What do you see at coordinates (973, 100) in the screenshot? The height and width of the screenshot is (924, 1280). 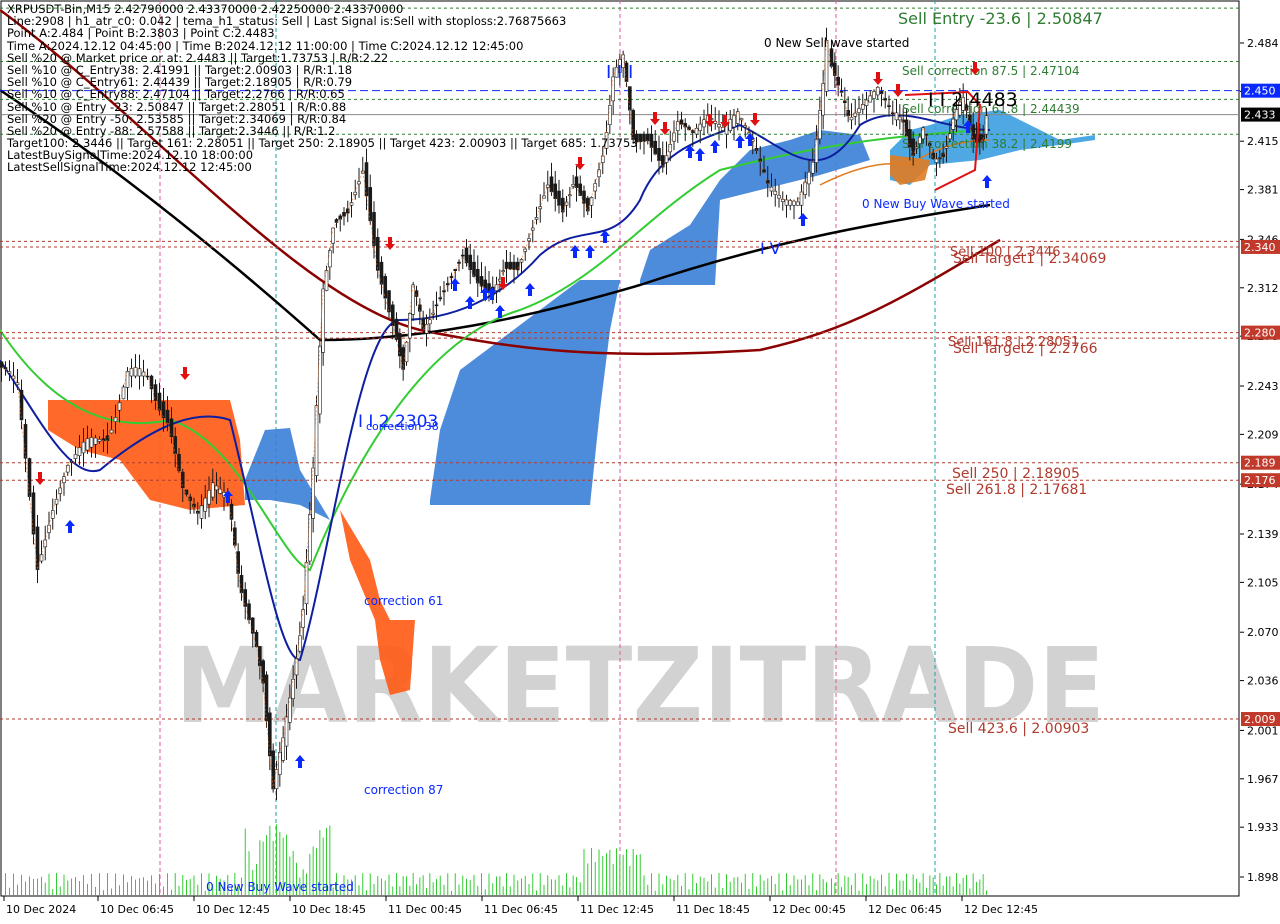 I see `chart-annotation: I I 2.4483` at bounding box center [973, 100].